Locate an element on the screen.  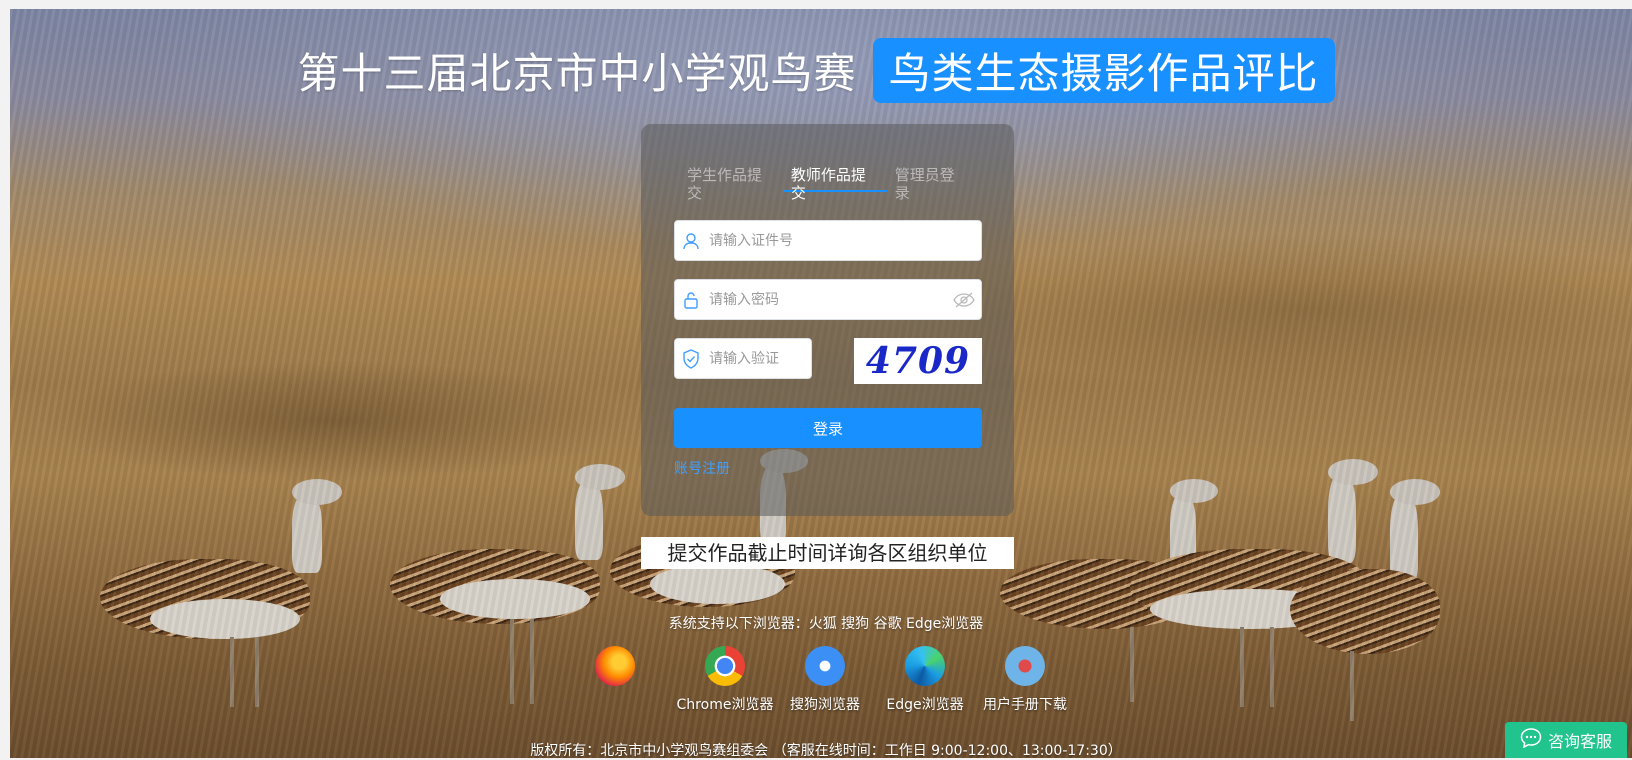
password-input is located at coordinates (827, 299).